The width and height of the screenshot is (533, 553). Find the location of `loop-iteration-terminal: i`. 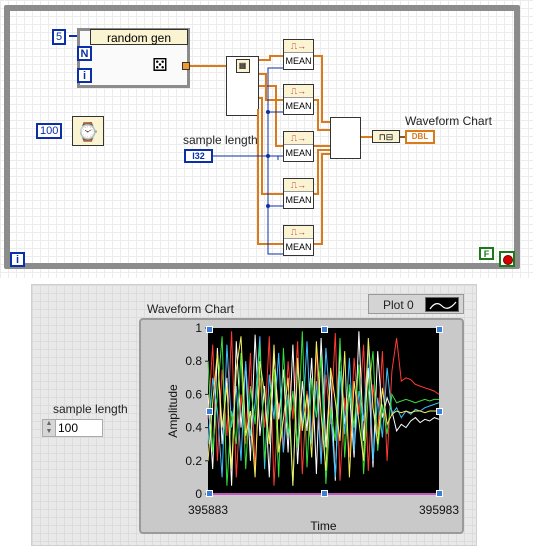

loop-iteration-terminal: i is located at coordinates (17, 259).